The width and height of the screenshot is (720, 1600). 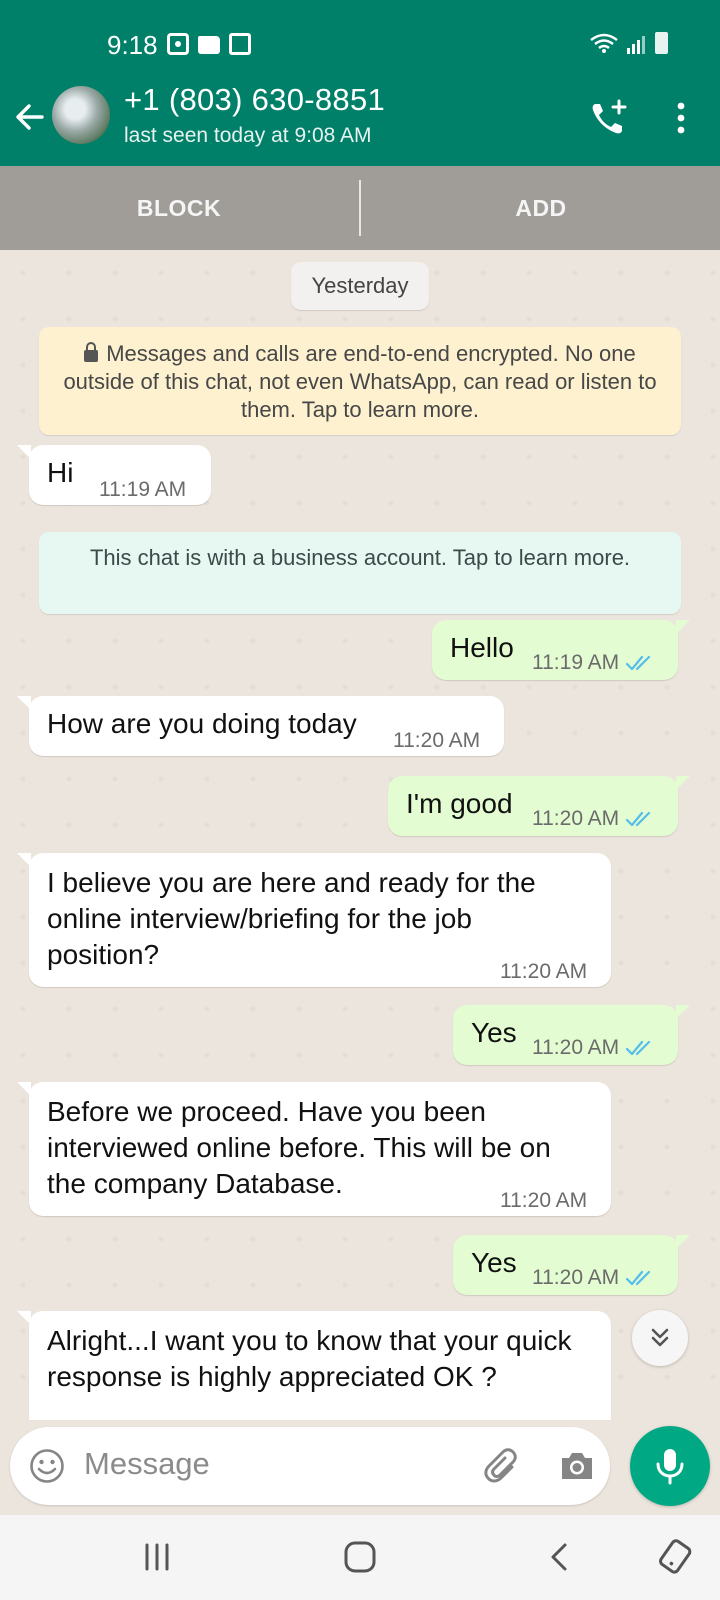 I want to click on system-navigation-bar, so click(x=360, y=1557).